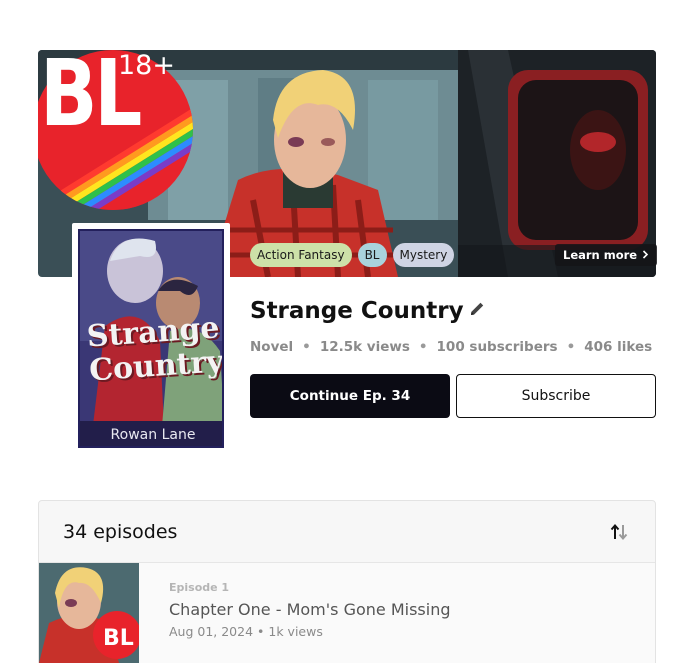 The image size is (683, 663). I want to click on episode-number: Episode 1, so click(199, 587).